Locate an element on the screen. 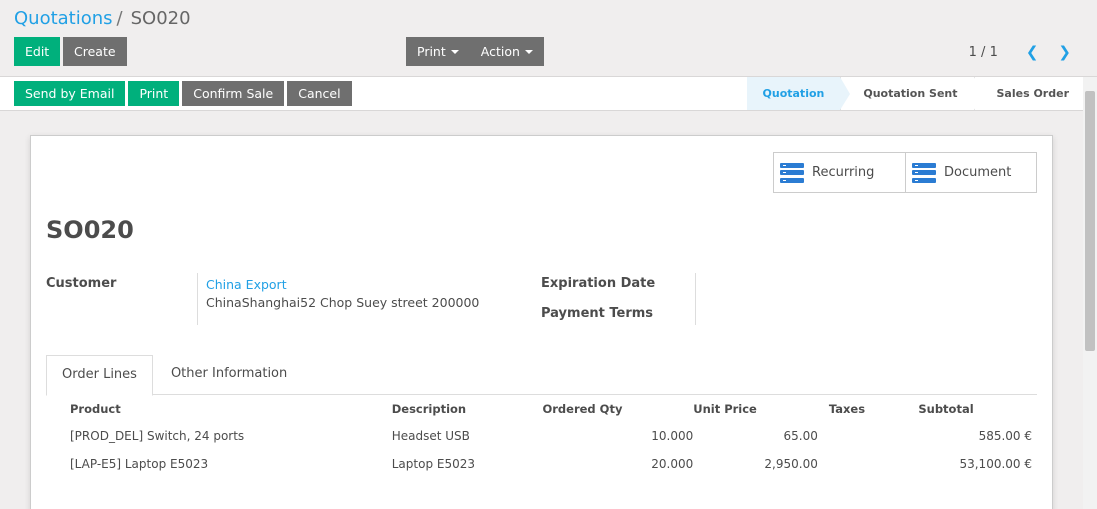 The height and width of the screenshot is (509, 1097). terms-group: Expiration Date Payment Terms is located at coordinates (618, 299).